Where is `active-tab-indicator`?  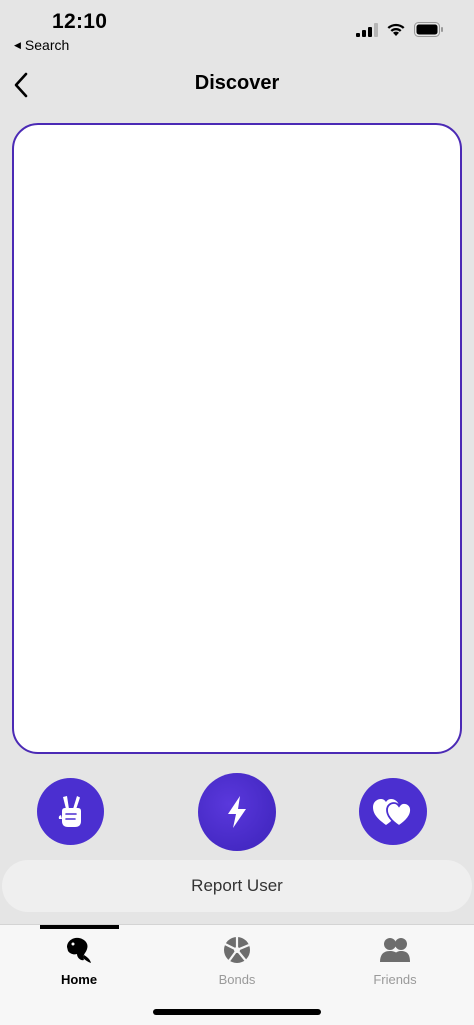 active-tab-indicator is located at coordinates (79, 927).